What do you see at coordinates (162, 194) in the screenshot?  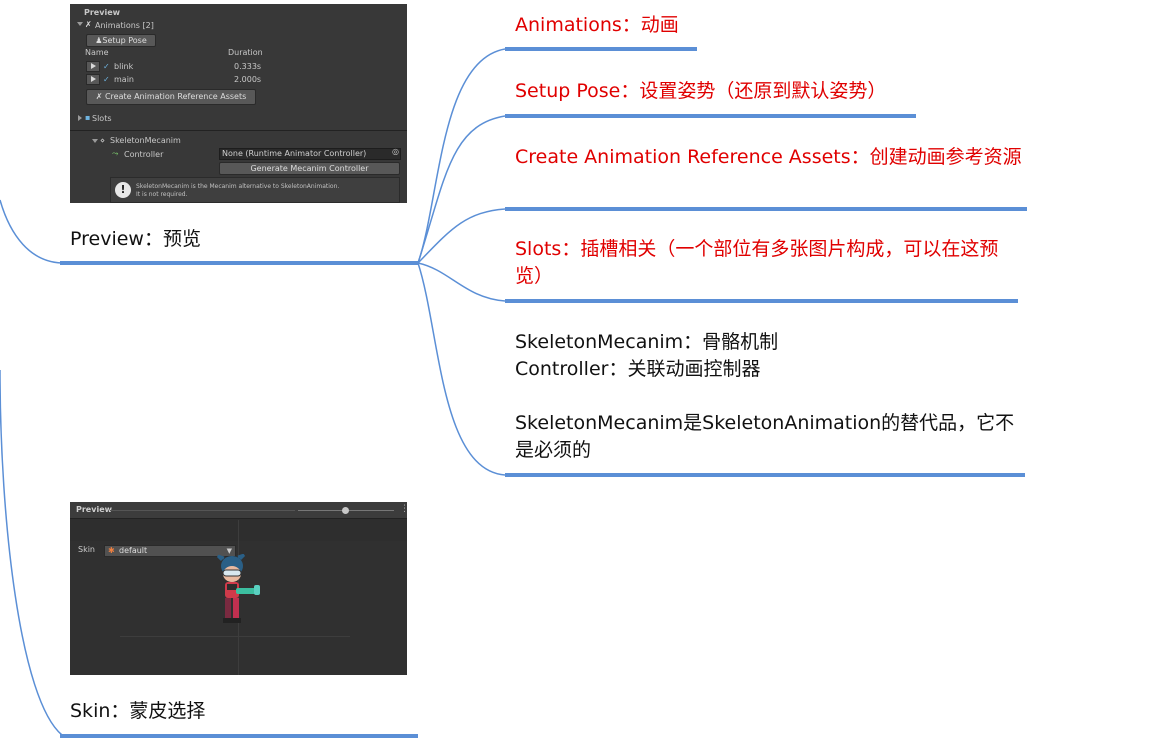 I see `help-text-line2: It is not required.` at bounding box center [162, 194].